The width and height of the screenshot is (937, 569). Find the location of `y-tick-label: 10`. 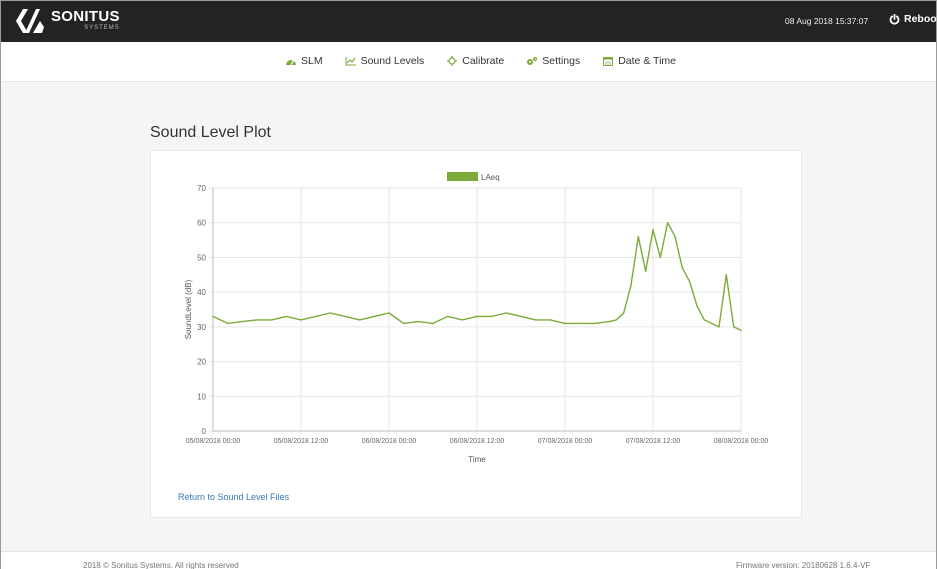

y-tick-label: 10 is located at coordinates (201, 396).